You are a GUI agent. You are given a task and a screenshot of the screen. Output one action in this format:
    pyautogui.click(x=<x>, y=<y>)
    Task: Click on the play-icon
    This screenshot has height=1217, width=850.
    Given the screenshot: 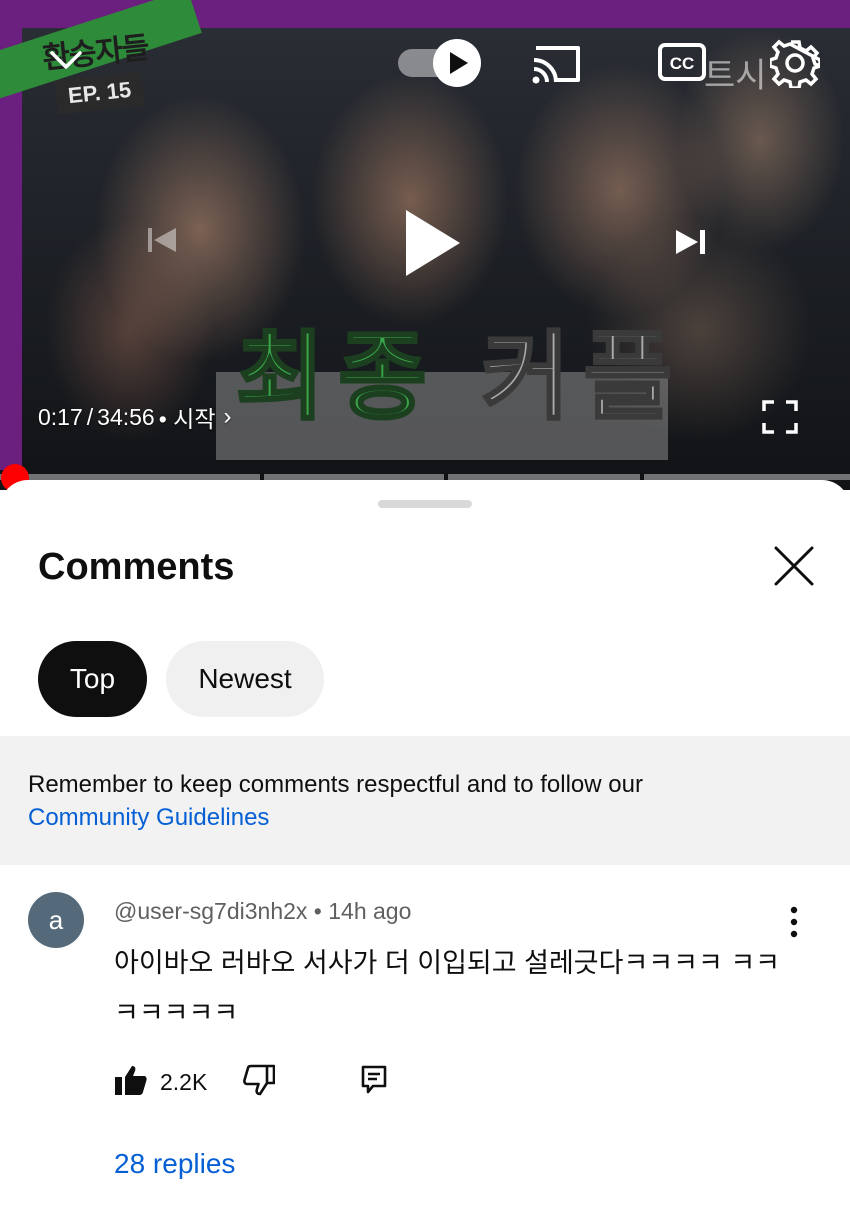 What is the action you would take?
    pyautogui.click(x=432, y=243)
    